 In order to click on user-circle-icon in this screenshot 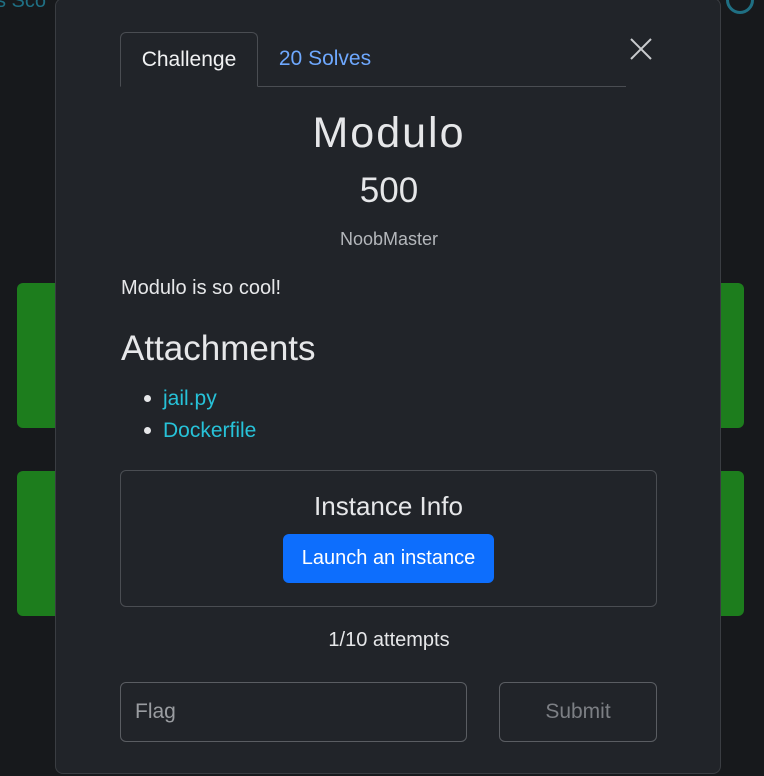, I will do `click(740, 7)`.